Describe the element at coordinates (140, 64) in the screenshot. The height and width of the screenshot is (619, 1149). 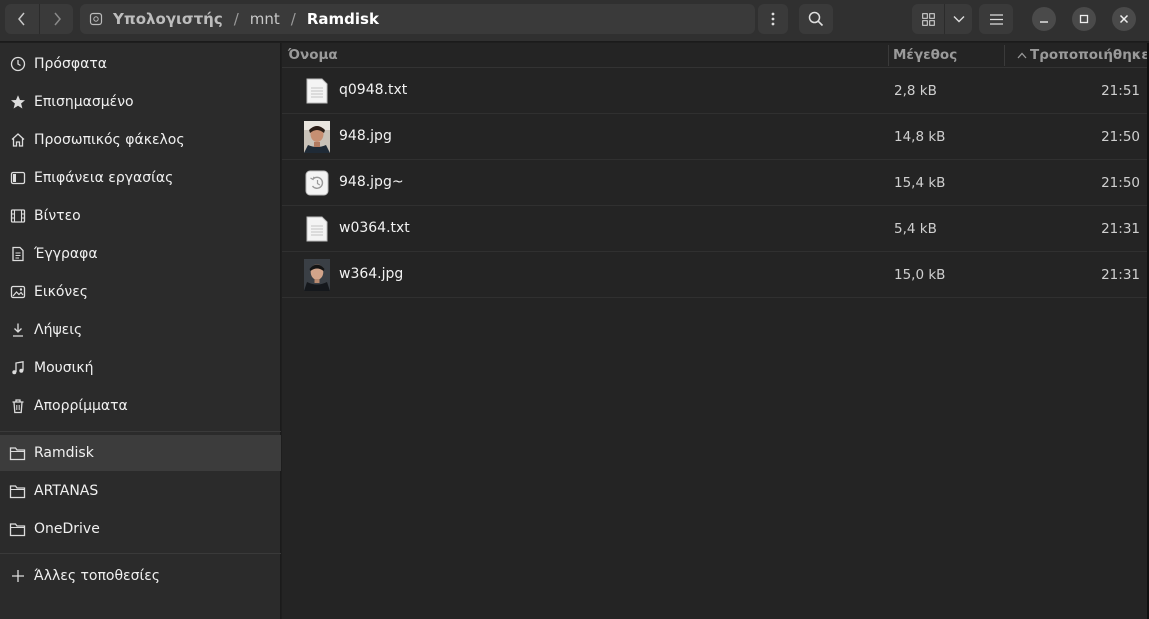
I see `sidebar-item-recent: Πρόσφατα` at that location.